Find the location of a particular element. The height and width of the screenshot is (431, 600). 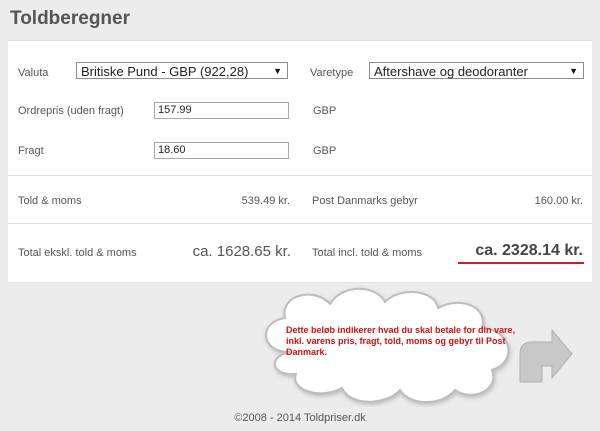

told-moms-value: 539.49 kr. is located at coordinates (265, 201).